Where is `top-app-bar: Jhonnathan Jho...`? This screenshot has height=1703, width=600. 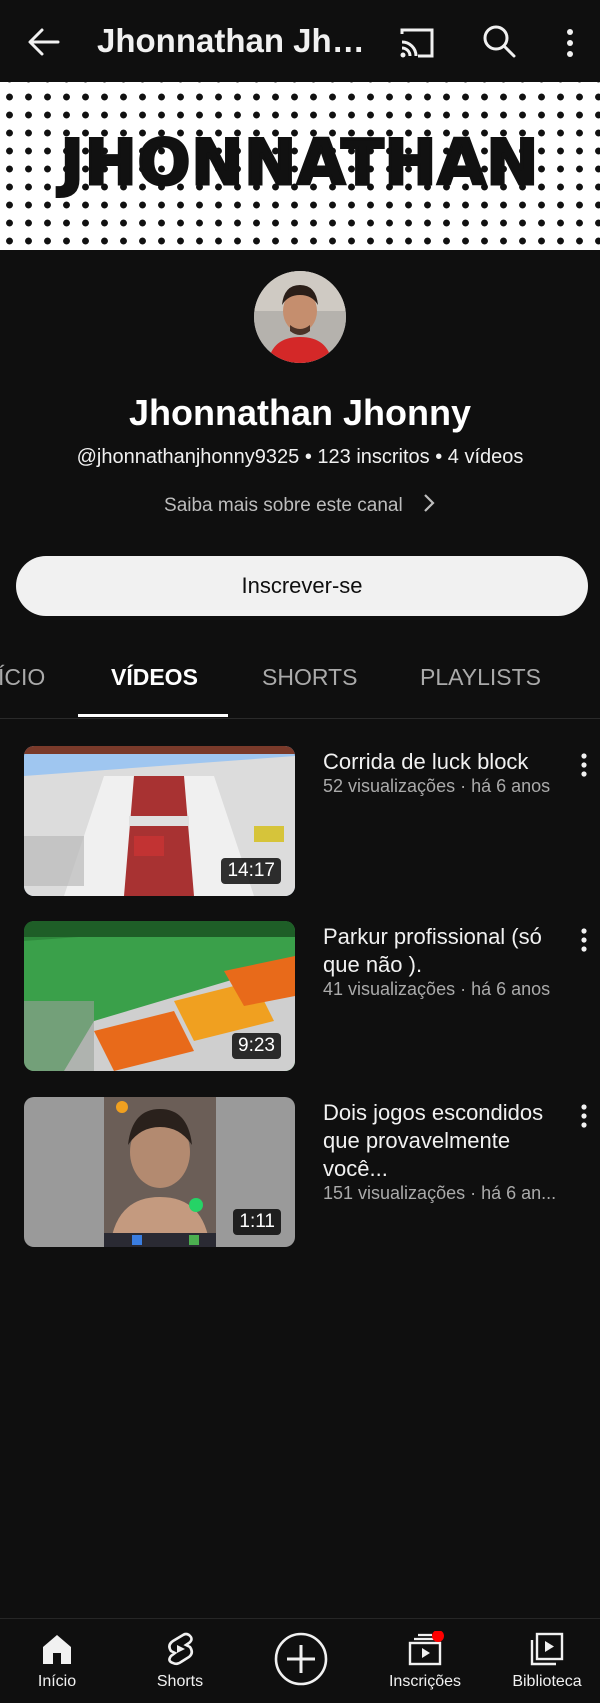 top-app-bar: Jhonnathan Jho... is located at coordinates (300, 41).